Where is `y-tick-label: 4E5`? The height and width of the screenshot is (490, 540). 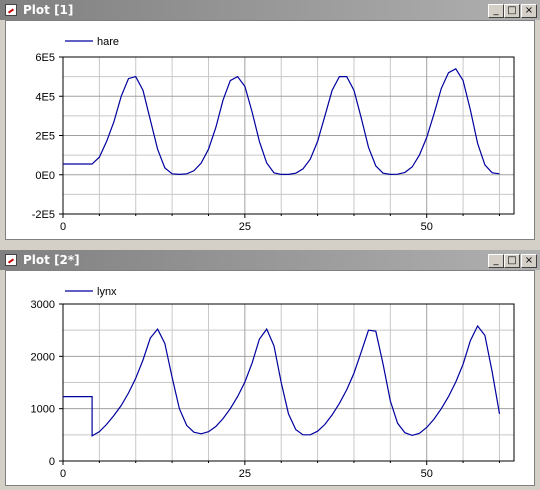
y-tick-label: 4E5 is located at coordinates (45, 97).